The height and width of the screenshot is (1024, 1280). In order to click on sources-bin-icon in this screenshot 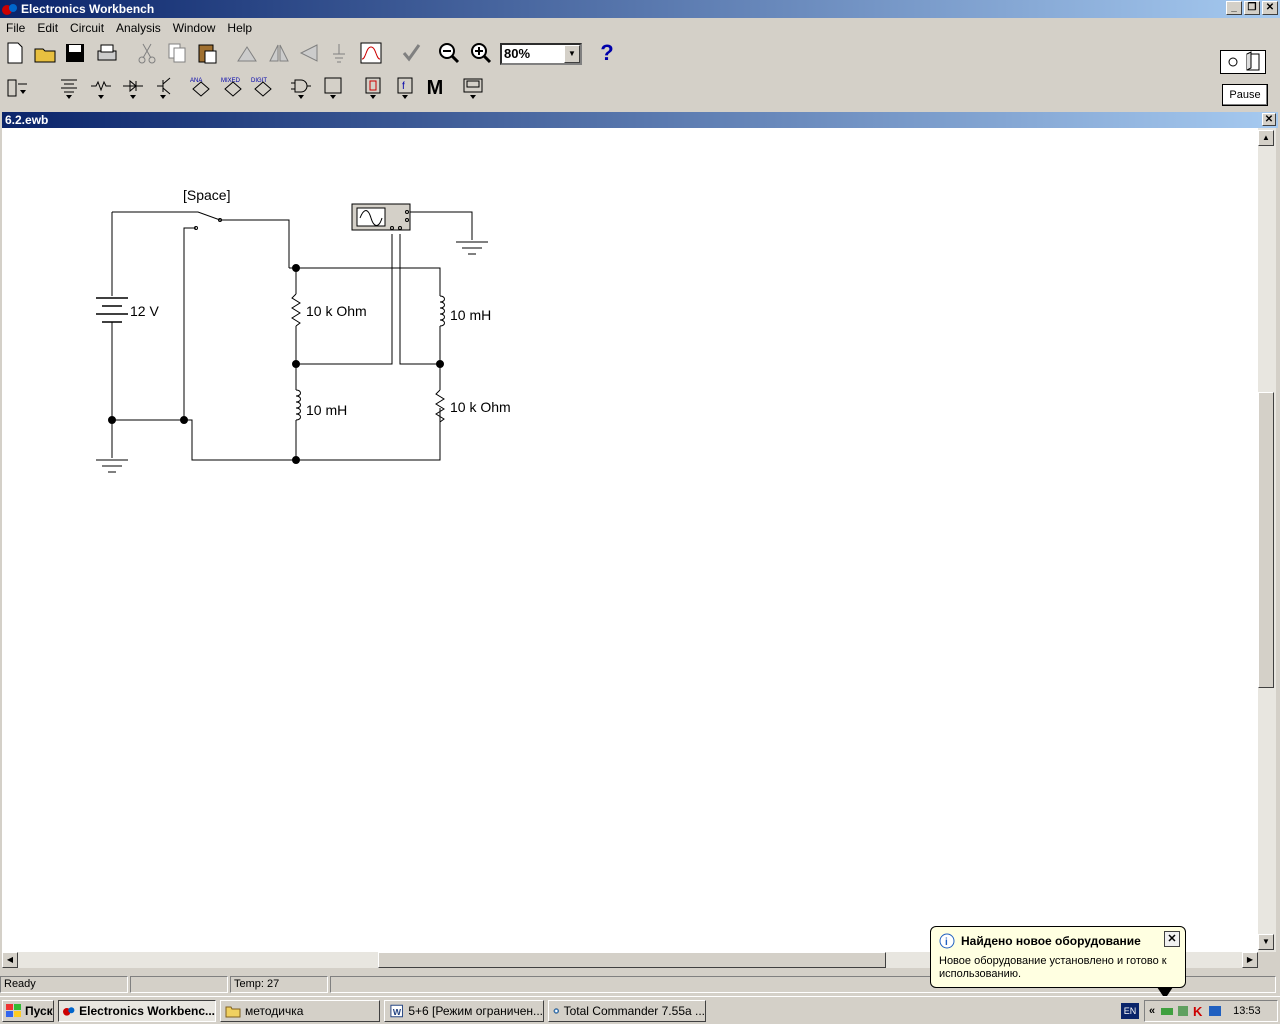, I will do `click(69, 88)`.